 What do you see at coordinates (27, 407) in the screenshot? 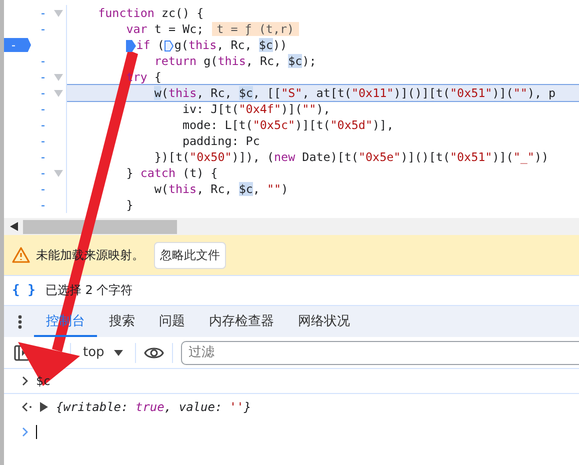
I see `result-arrow-icon` at bounding box center [27, 407].